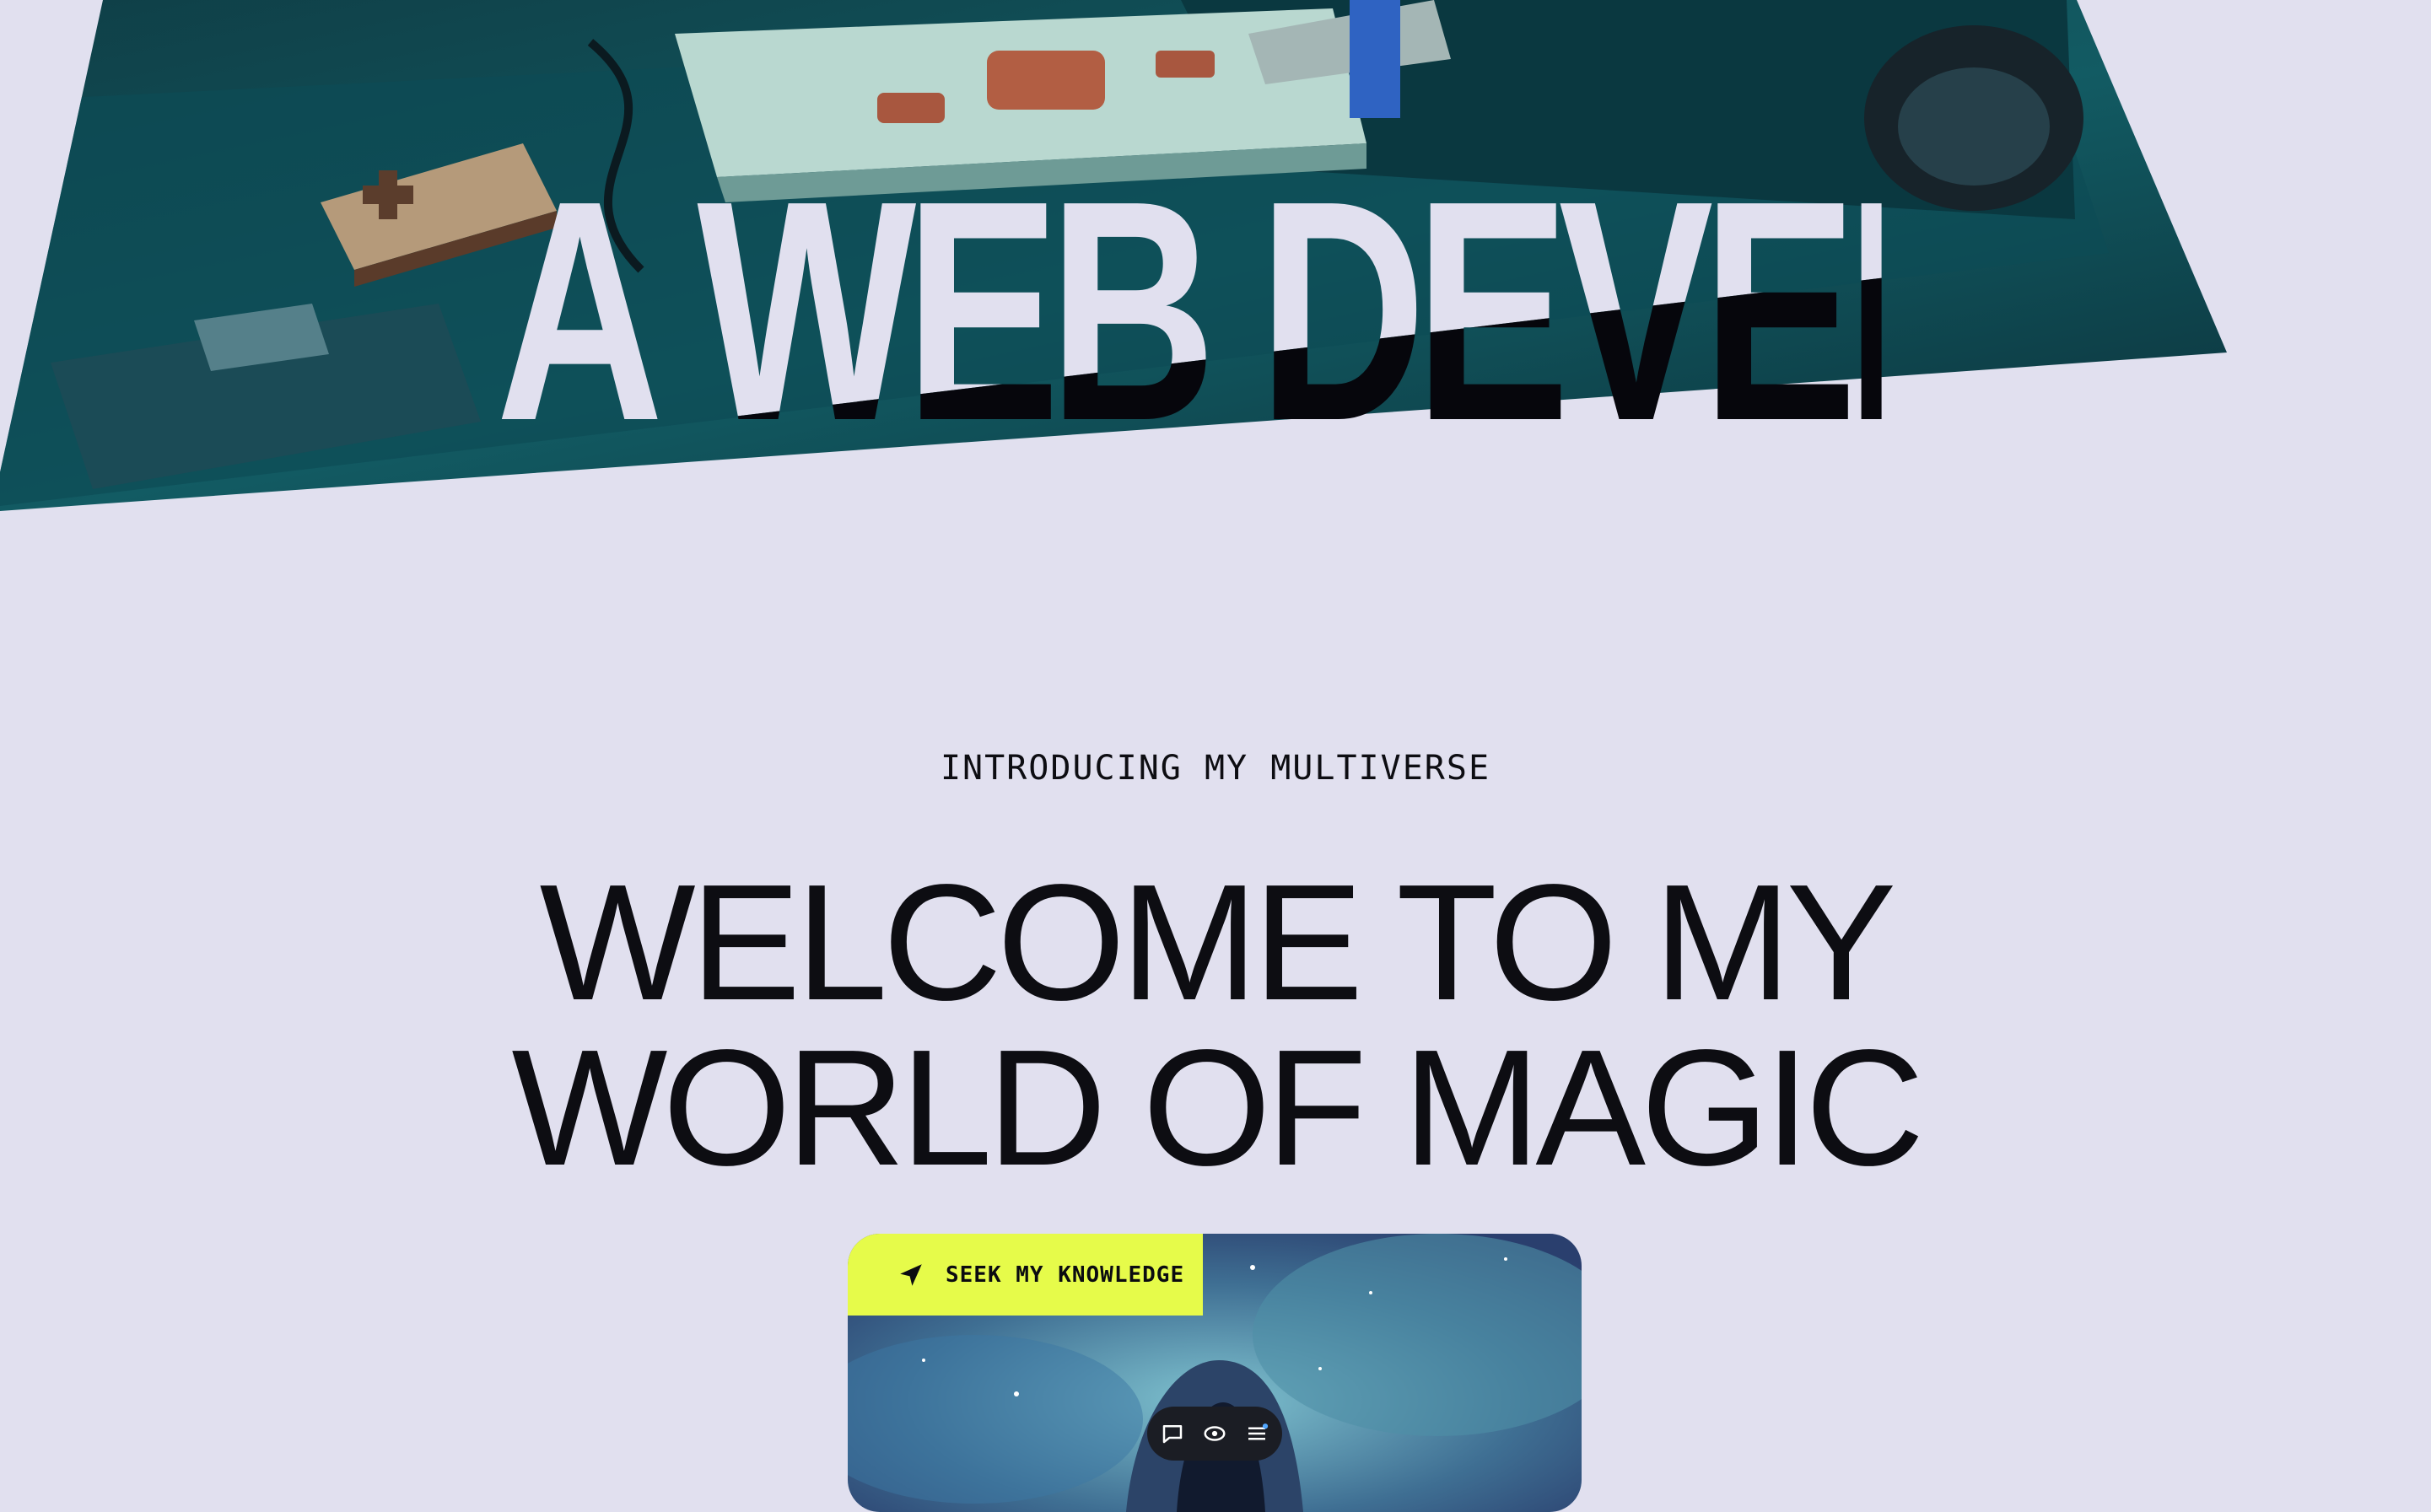 The width and height of the screenshot is (2431, 1512). What do you see at coordinates (911, 1275) in the screenshot?
I see `navigation-arrow-icon` at bounding box center [911, 1275].